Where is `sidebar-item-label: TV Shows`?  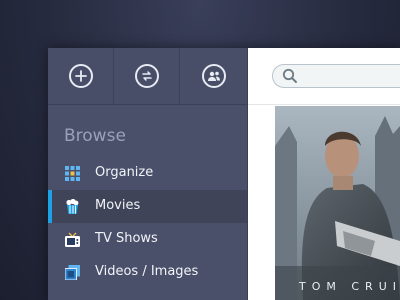
sidebar-item-label: TV Shows is located at coordinates (126, 238).